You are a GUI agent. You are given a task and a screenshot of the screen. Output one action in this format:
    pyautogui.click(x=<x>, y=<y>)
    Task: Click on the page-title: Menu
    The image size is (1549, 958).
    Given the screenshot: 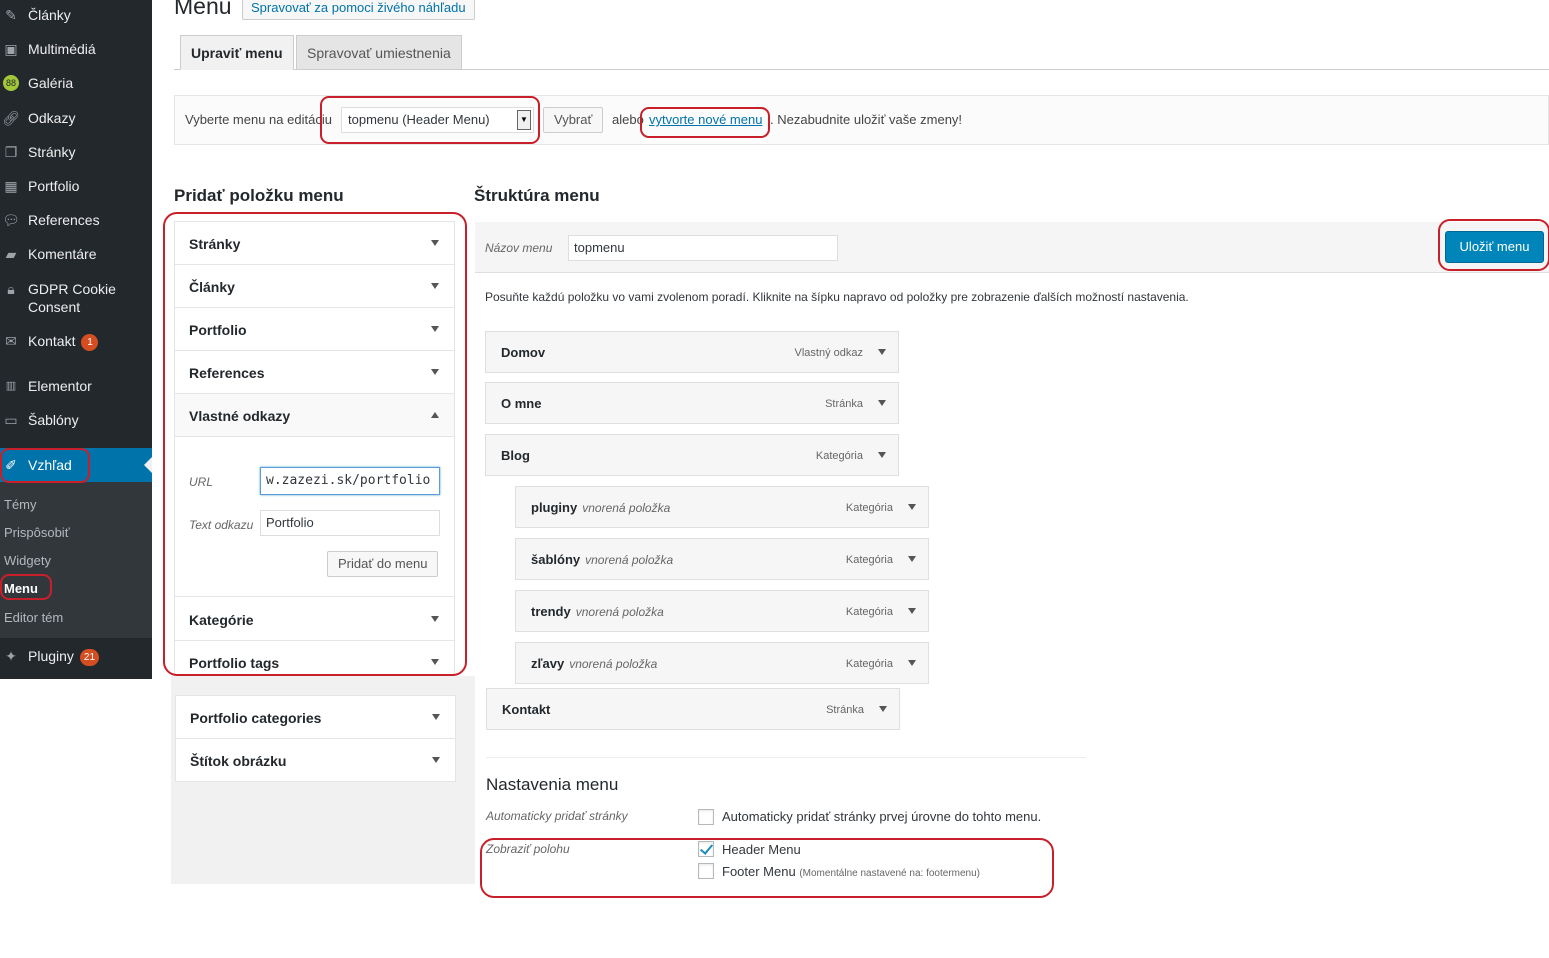 What is the action you would take?
    pyautogui.click(x=203, y=9)
    